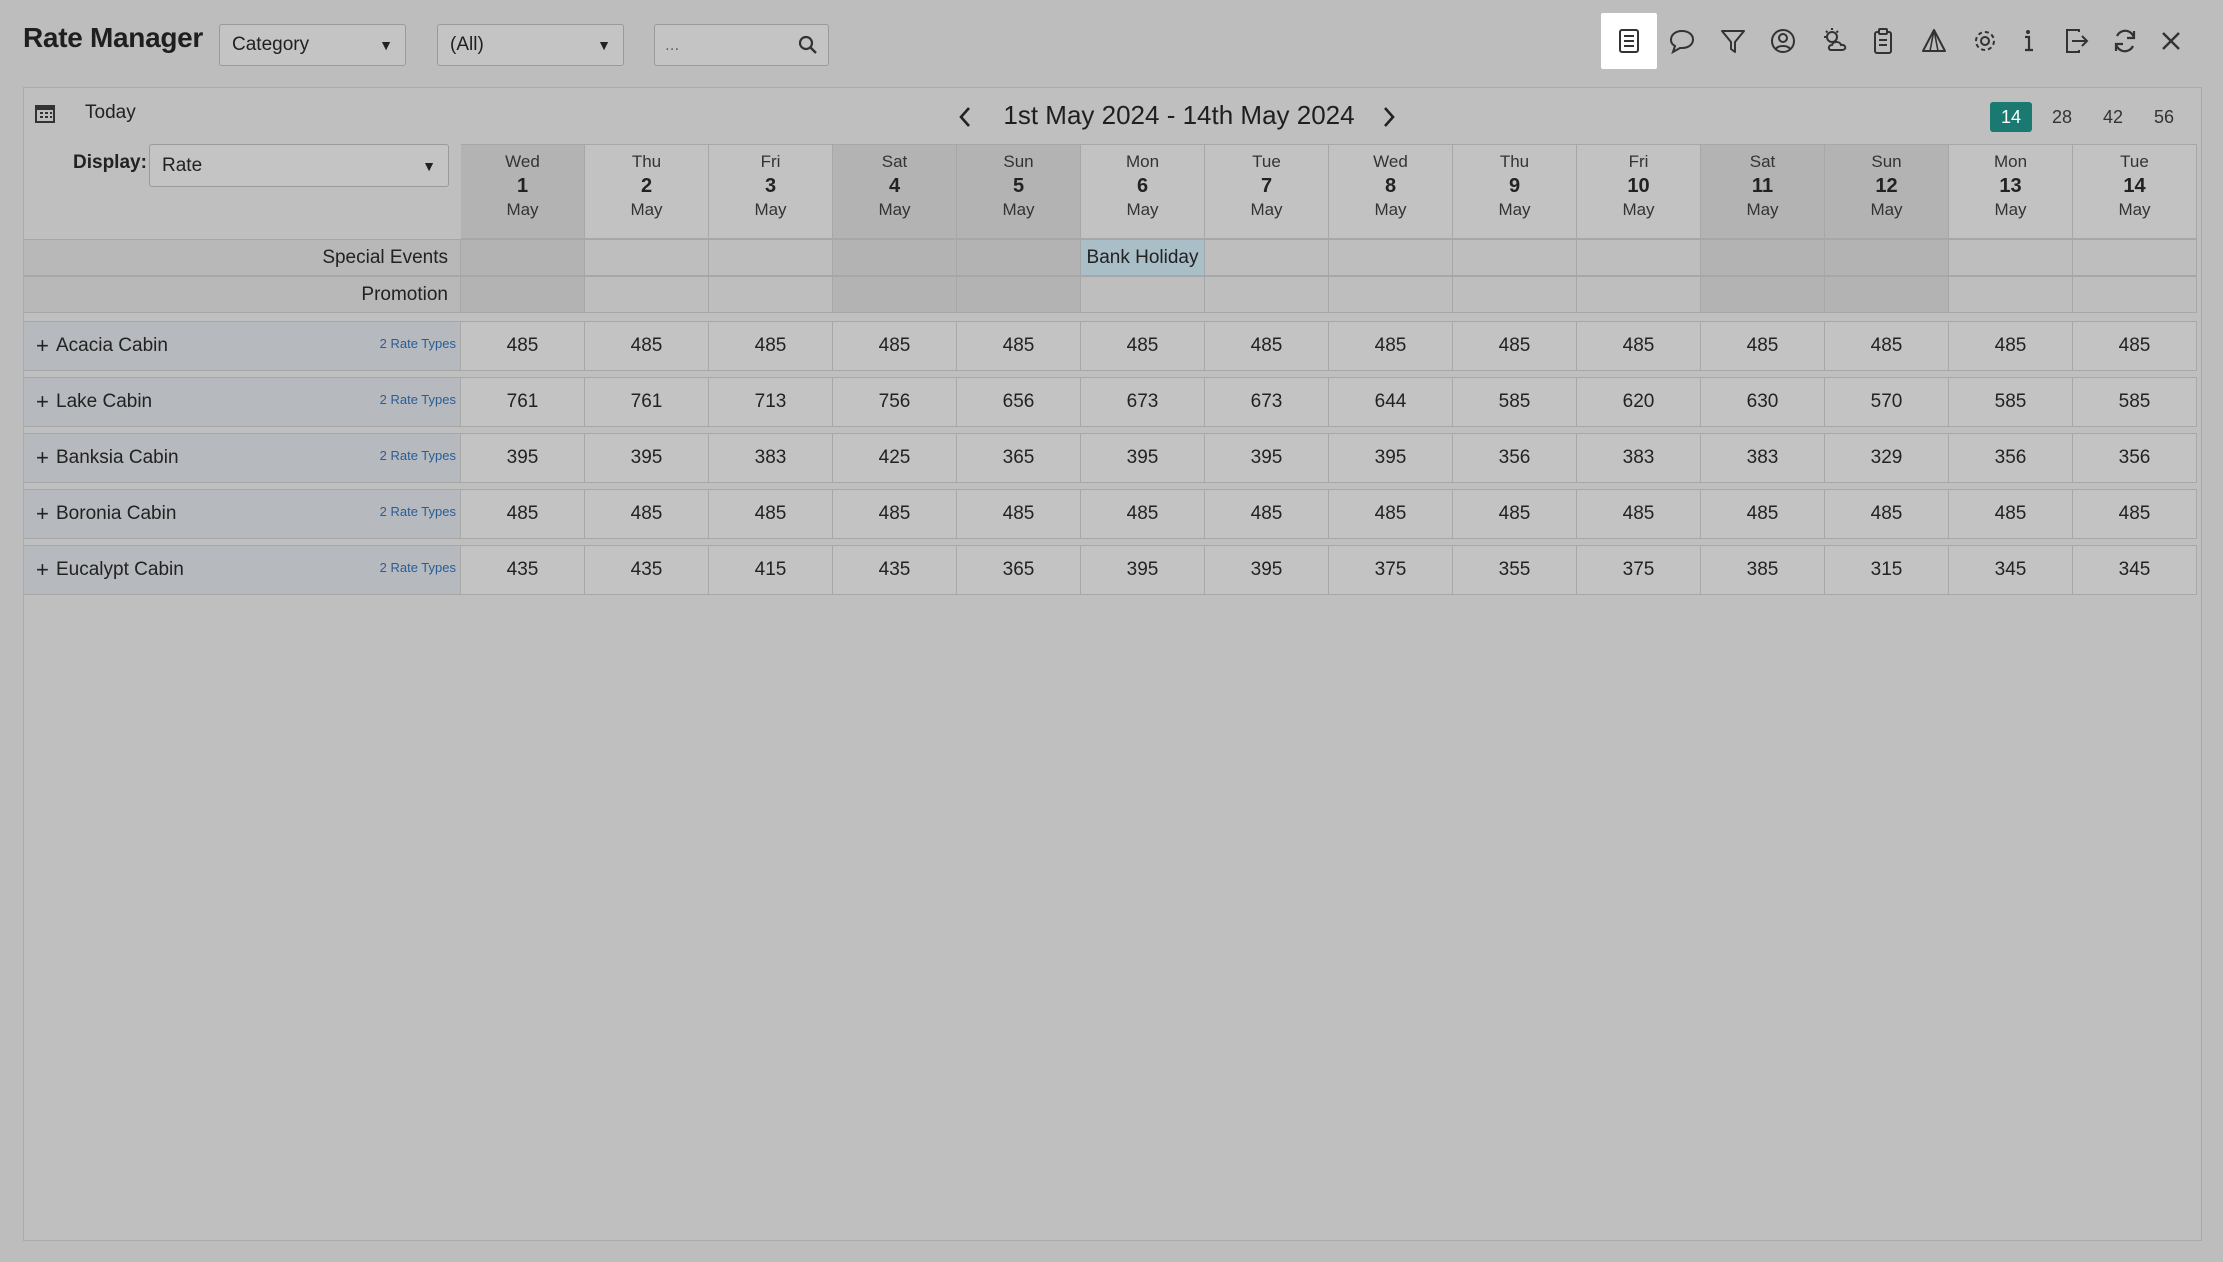 The width and height of the screenshot is (2223, 1262). Describe the element at coordinates (1019, 402) in the screenshot. I see `rate-cell: 656` at that location.